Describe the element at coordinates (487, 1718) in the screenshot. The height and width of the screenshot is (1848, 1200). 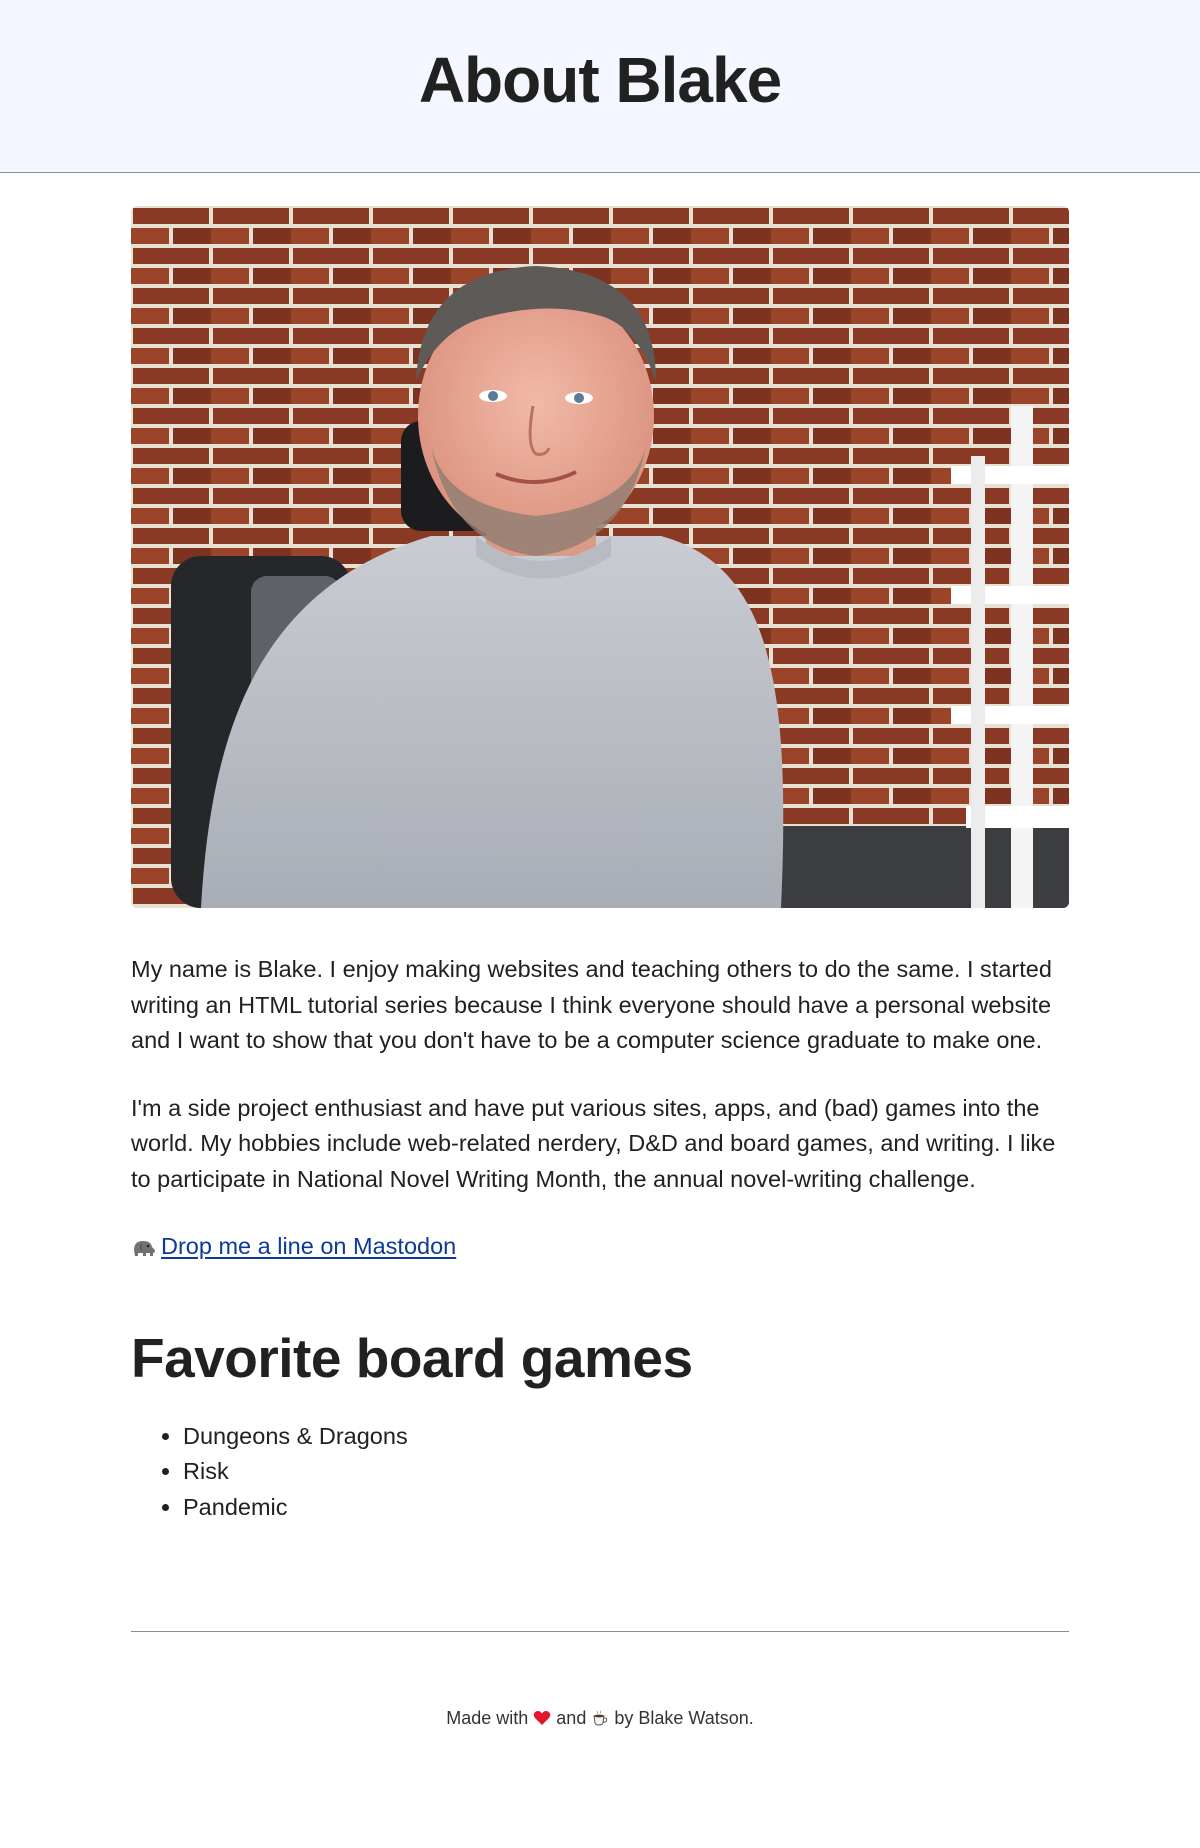
I see `footer-made-with: Made with` at that location.